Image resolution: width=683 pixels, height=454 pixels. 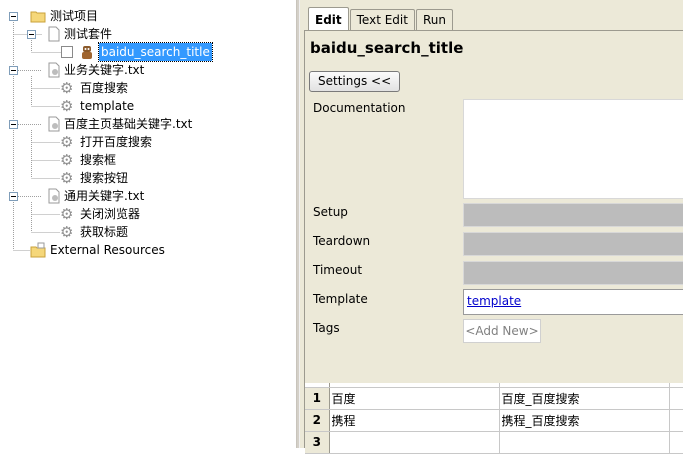 I want to click on timeout-field, so click(x=573, y=273).